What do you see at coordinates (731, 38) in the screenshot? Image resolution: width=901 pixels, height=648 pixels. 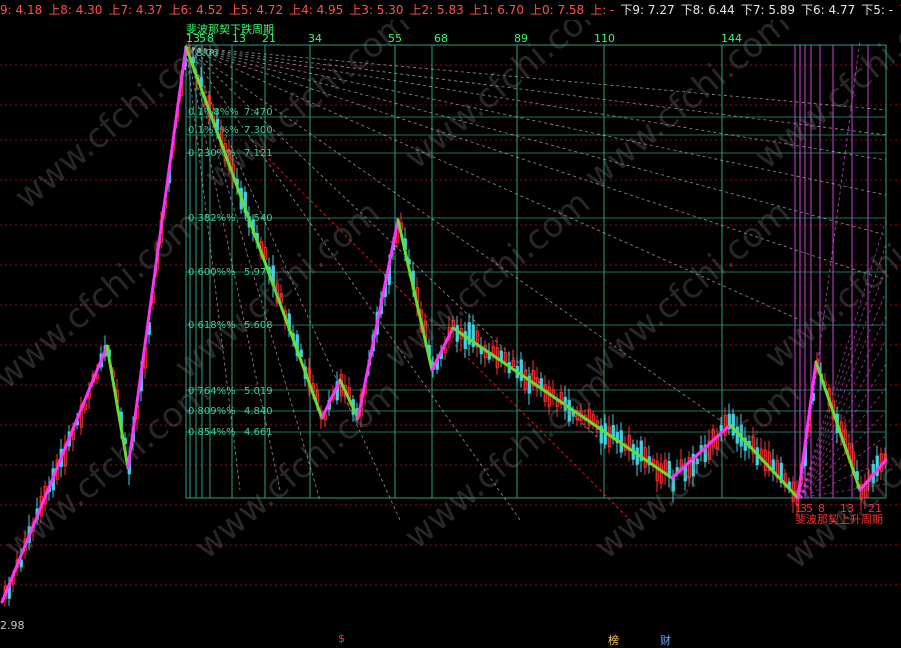 I see `fib-top-number: 144` at bounding box center [731, 38].